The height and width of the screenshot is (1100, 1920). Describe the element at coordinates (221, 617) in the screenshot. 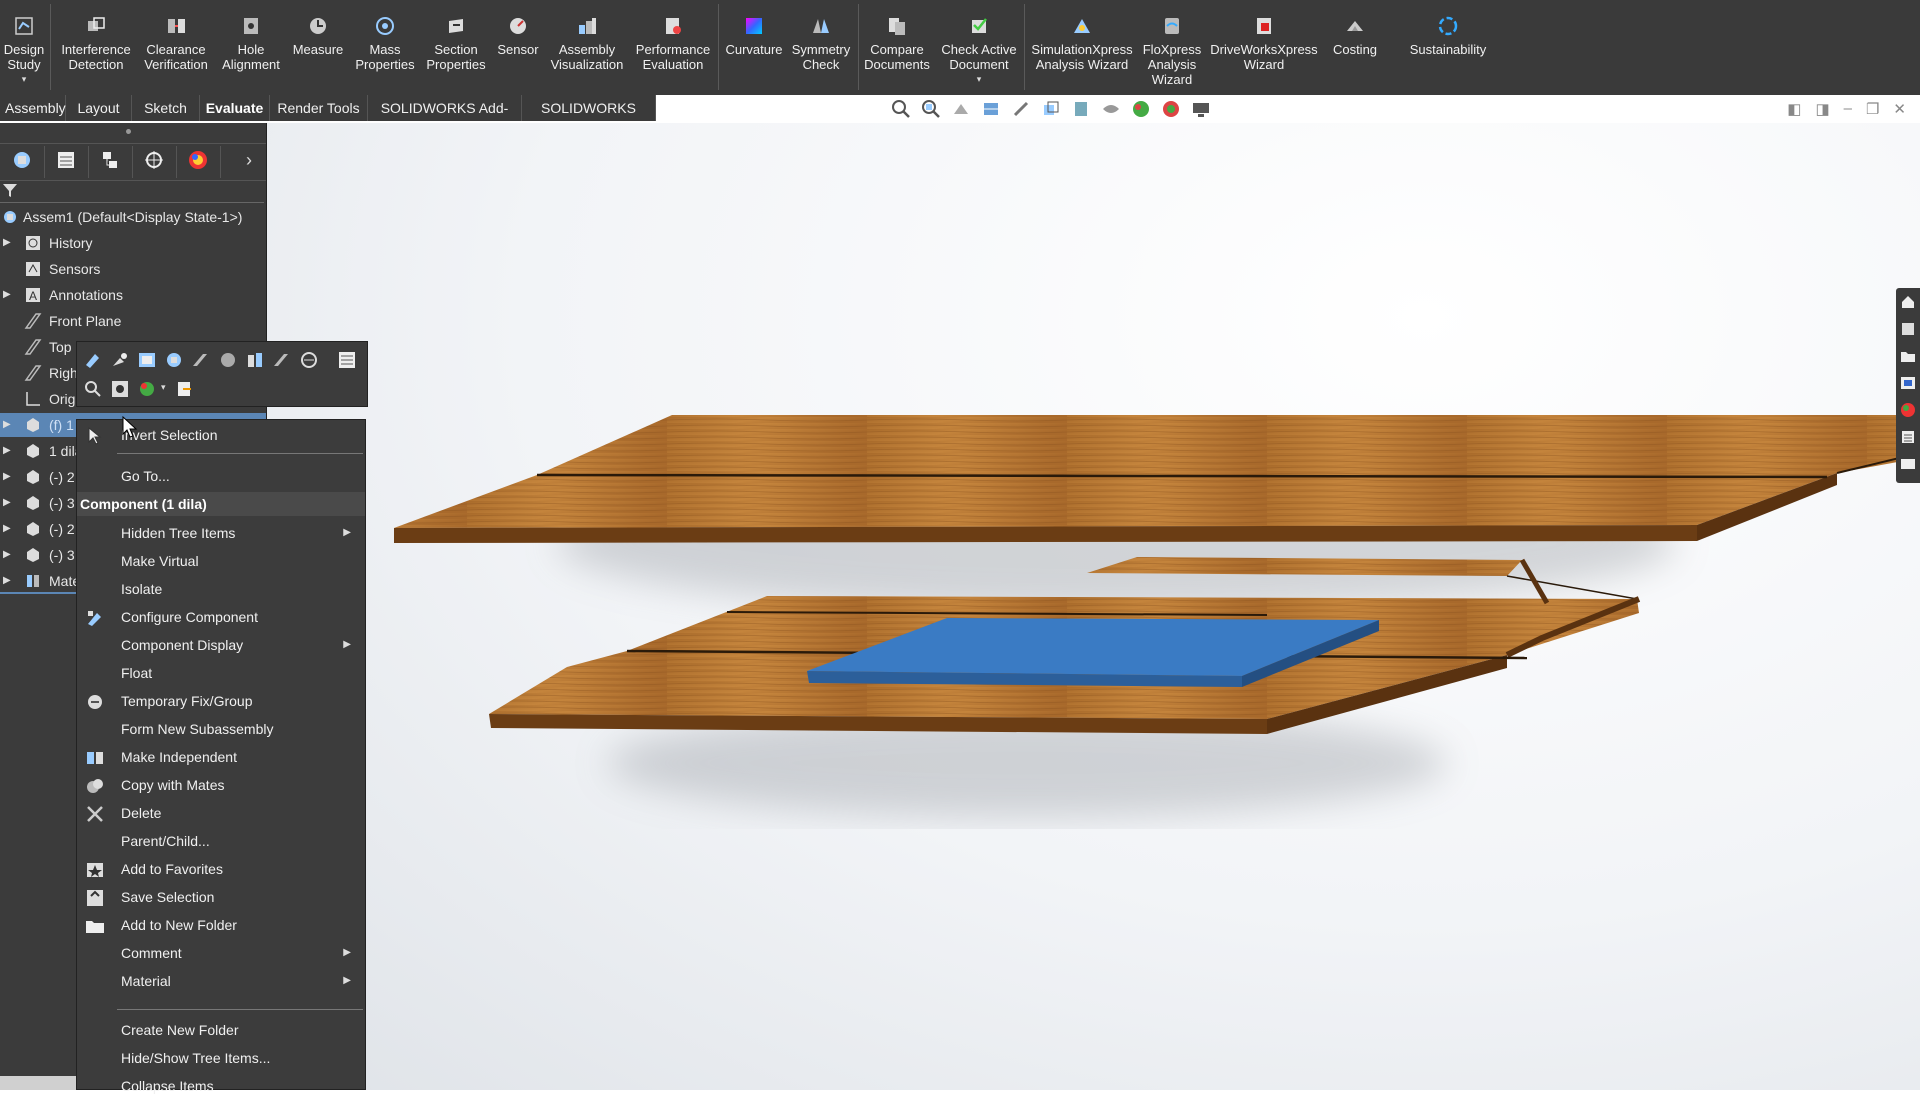

I see `menu-item-configure-component: Configure Component` at that location.